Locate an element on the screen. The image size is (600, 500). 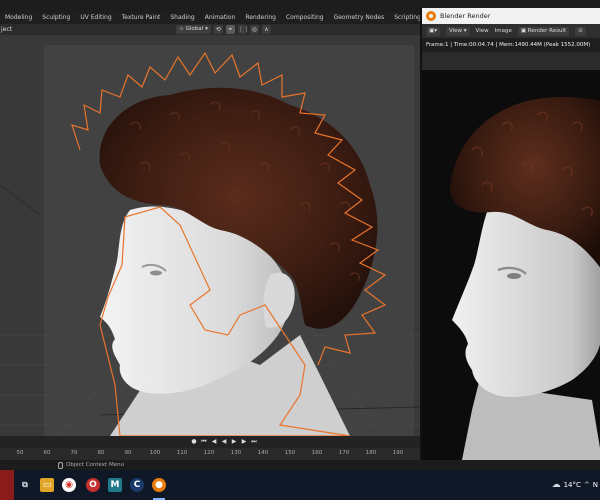
chrome-icon: ◉ is located at coordinates (69, 485).